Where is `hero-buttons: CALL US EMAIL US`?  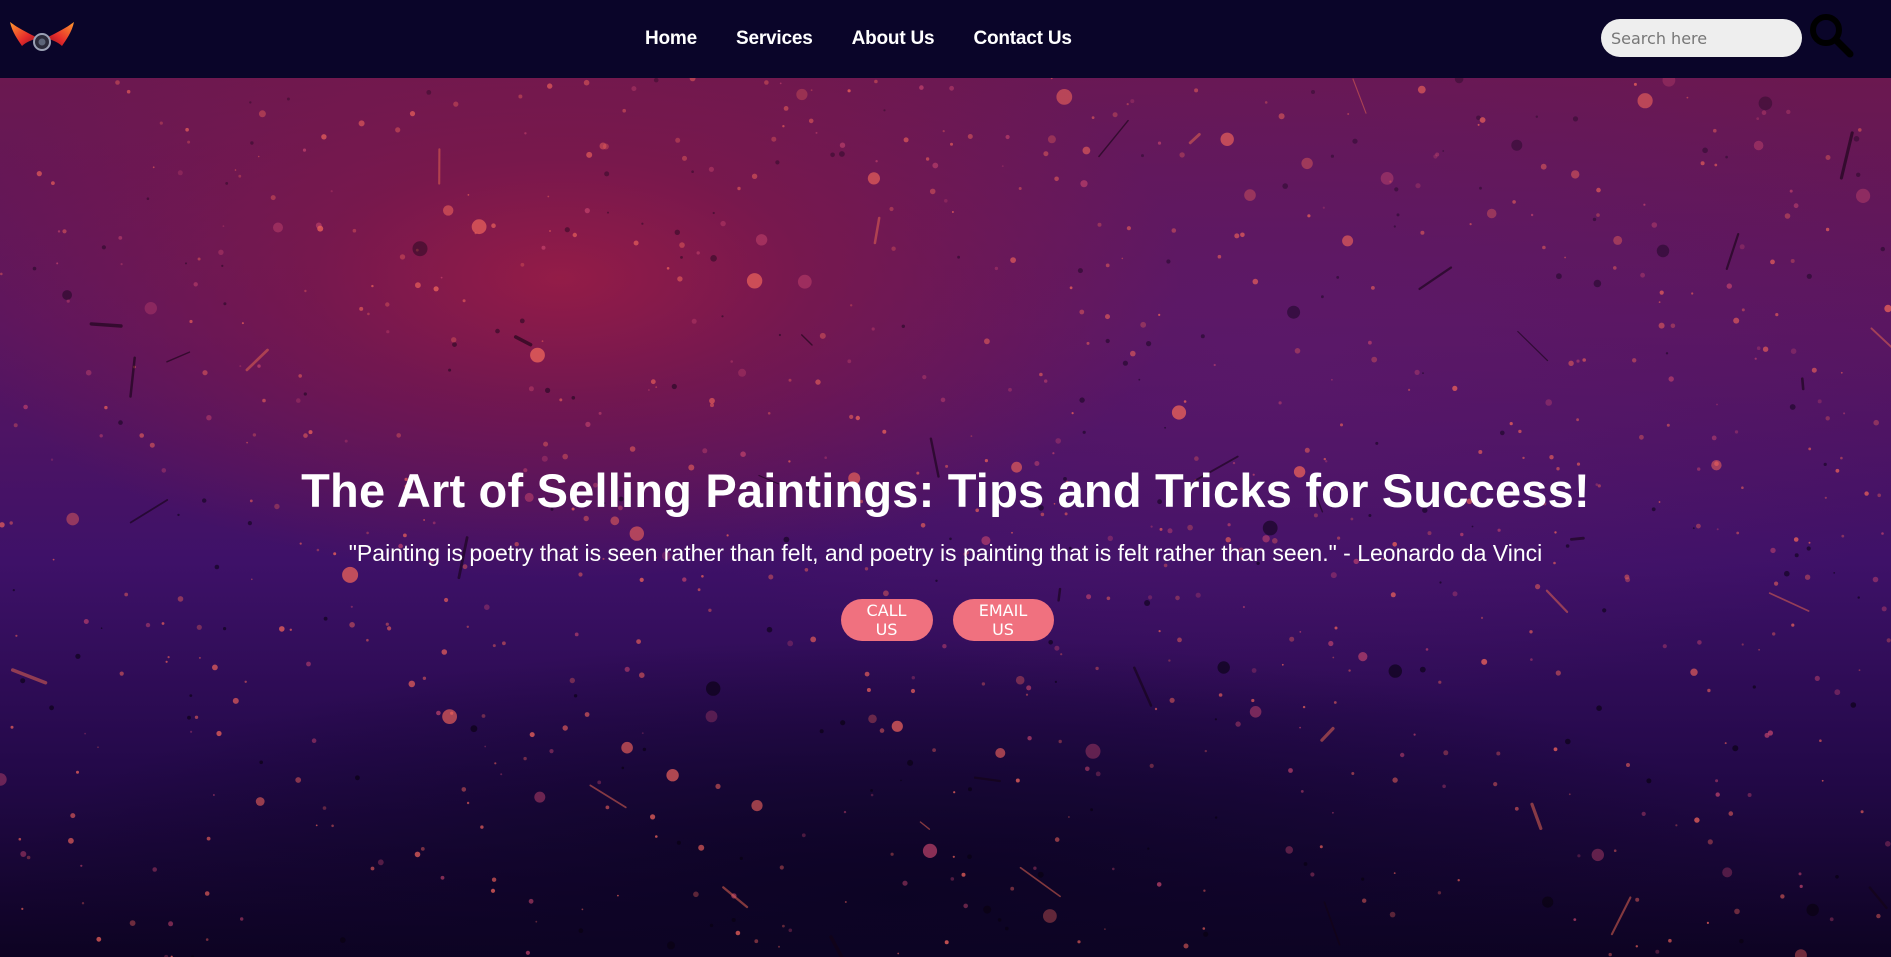
hero-buttons: CALL US EMAIL US is located at coordinates (945, 620).